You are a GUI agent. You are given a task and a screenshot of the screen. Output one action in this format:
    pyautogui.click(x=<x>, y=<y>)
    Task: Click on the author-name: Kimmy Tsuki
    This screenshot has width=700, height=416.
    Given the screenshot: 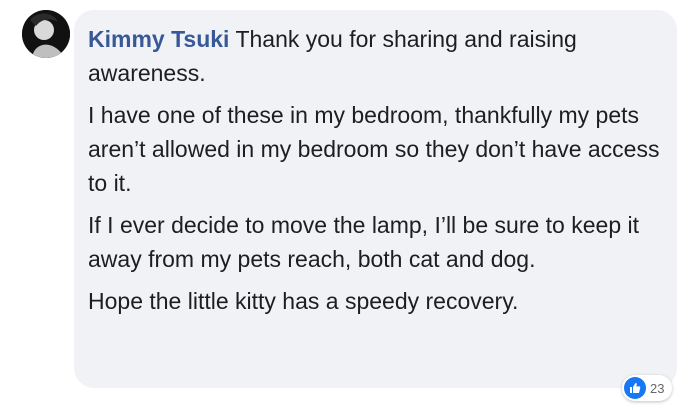 What is the action you would take?
    pyautogui.click(x=158, y=39)
    